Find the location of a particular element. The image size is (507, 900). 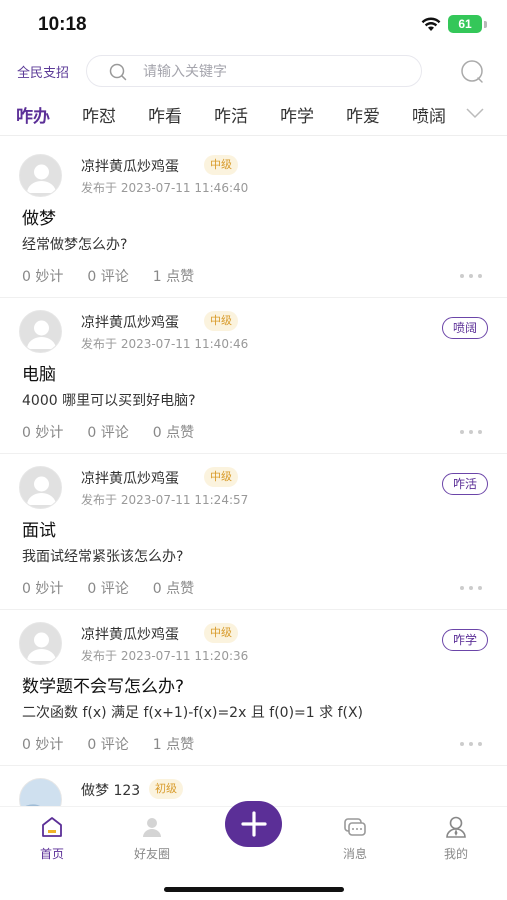

post-title: 数学题不会写怎么办? is located at coordinates (103, 687).